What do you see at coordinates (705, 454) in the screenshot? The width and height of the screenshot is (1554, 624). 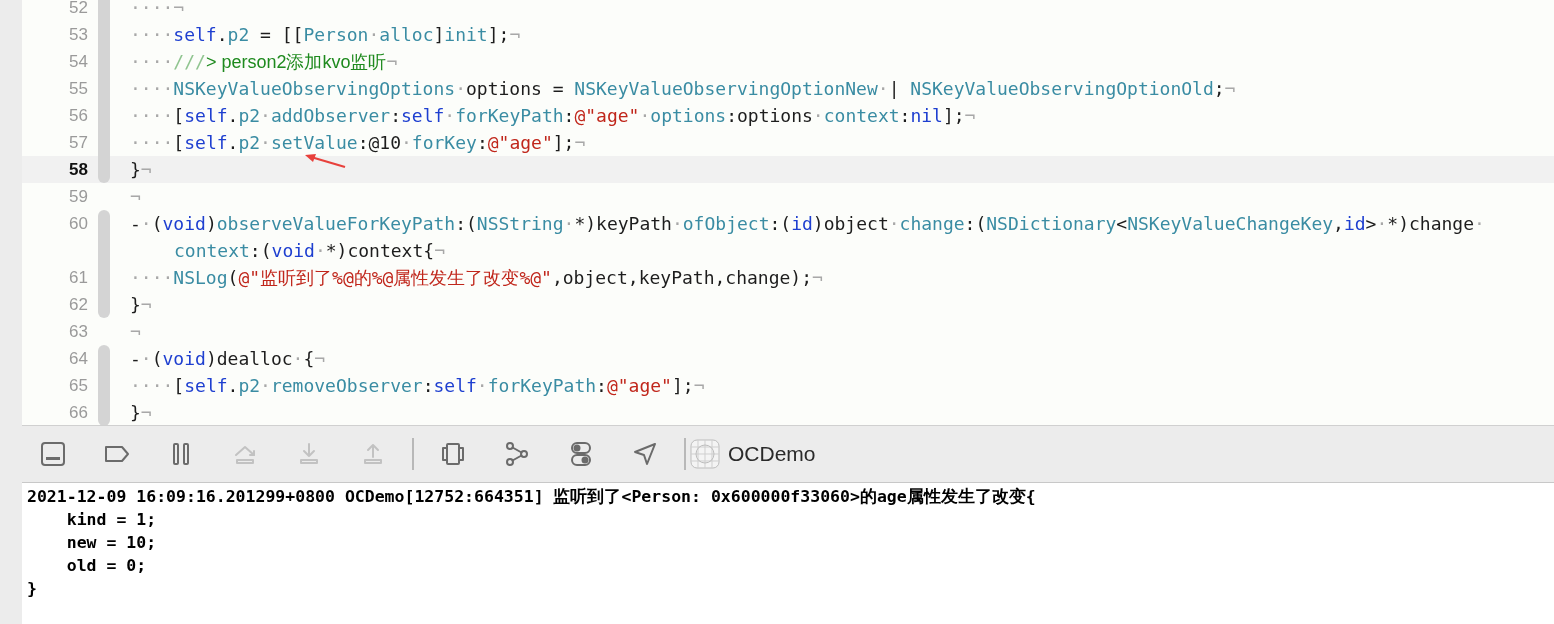 I see `app-icon` at bounding box center [705, 454].